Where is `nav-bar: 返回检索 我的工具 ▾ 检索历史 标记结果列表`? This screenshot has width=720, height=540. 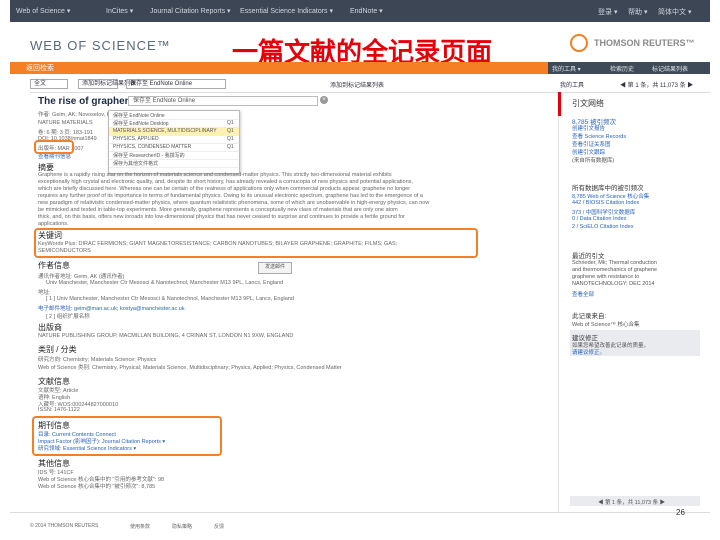
nav-bar: 返回检索 我的工具 ▾ 检索历史 标记结果列表 is located at coordinates (360, 68).